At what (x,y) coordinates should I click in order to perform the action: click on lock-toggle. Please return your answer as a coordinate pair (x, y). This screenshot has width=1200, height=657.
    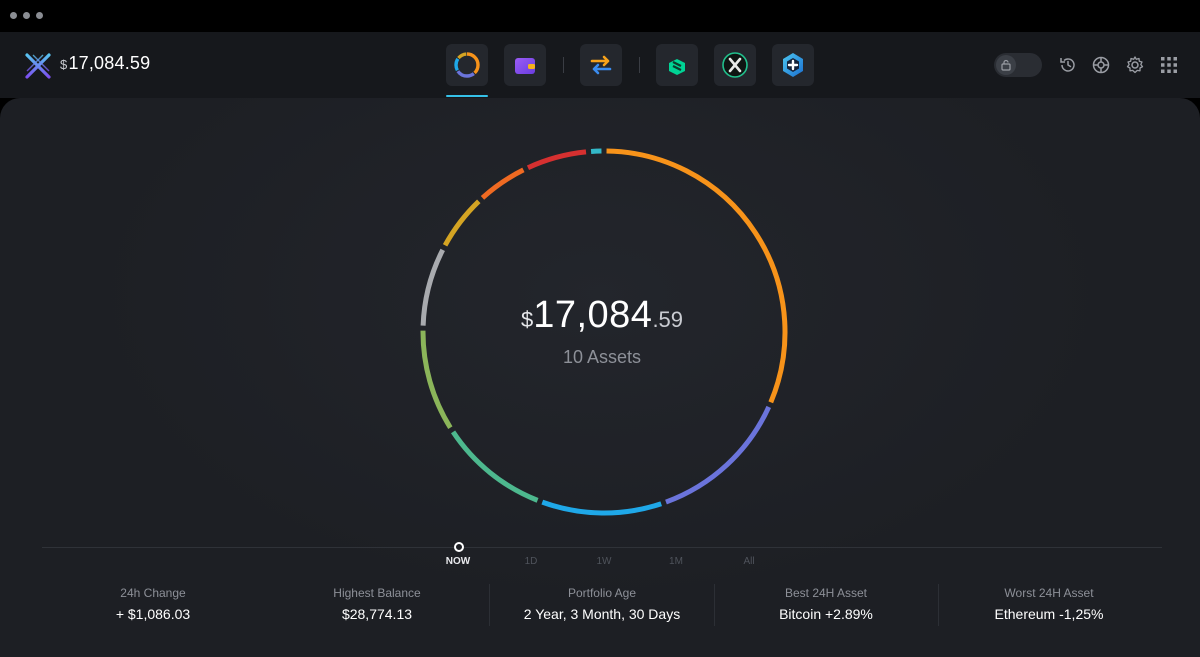
    Looking at the image, I should click on (1018, 65).